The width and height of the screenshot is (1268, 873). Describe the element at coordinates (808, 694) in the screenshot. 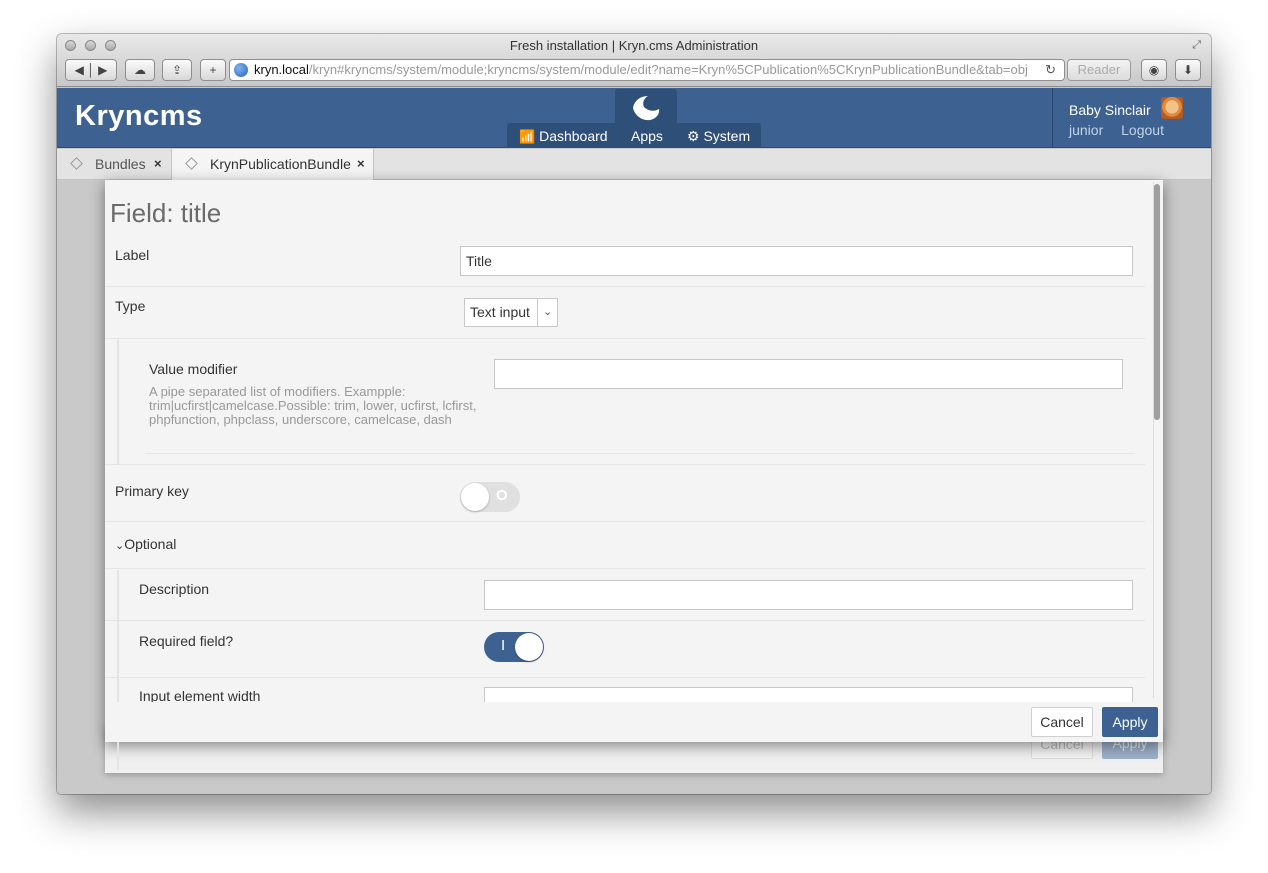

I see `input-width-input` at that location.